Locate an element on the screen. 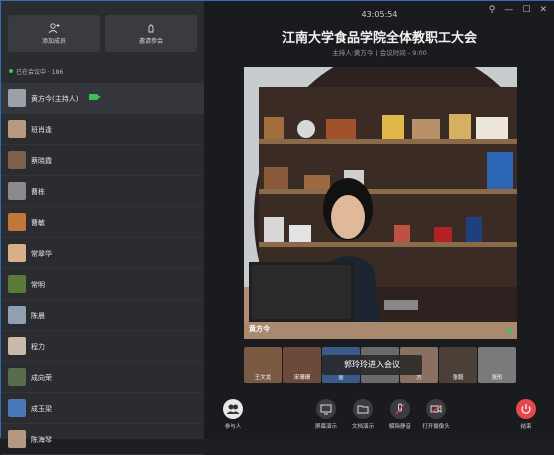 Image resolution: width=554 pixels, height=455 pixels. participant-name: 曹敏 is located at coordinates (38, 223).